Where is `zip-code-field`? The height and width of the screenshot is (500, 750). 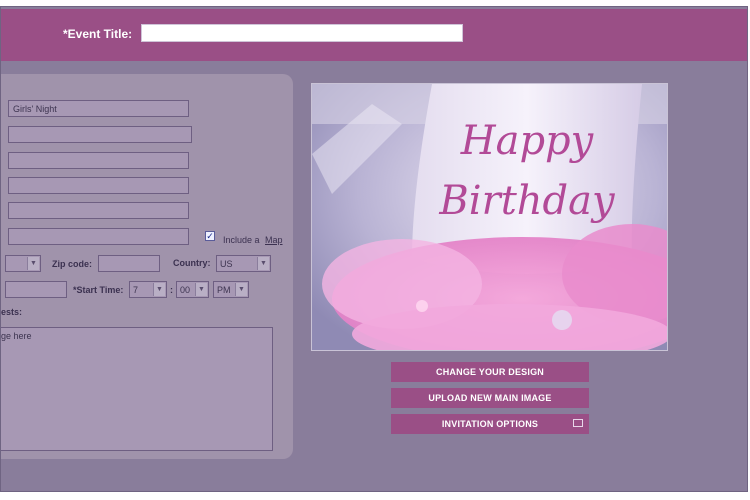
zip-code-field is located at coordinates (129, 263).